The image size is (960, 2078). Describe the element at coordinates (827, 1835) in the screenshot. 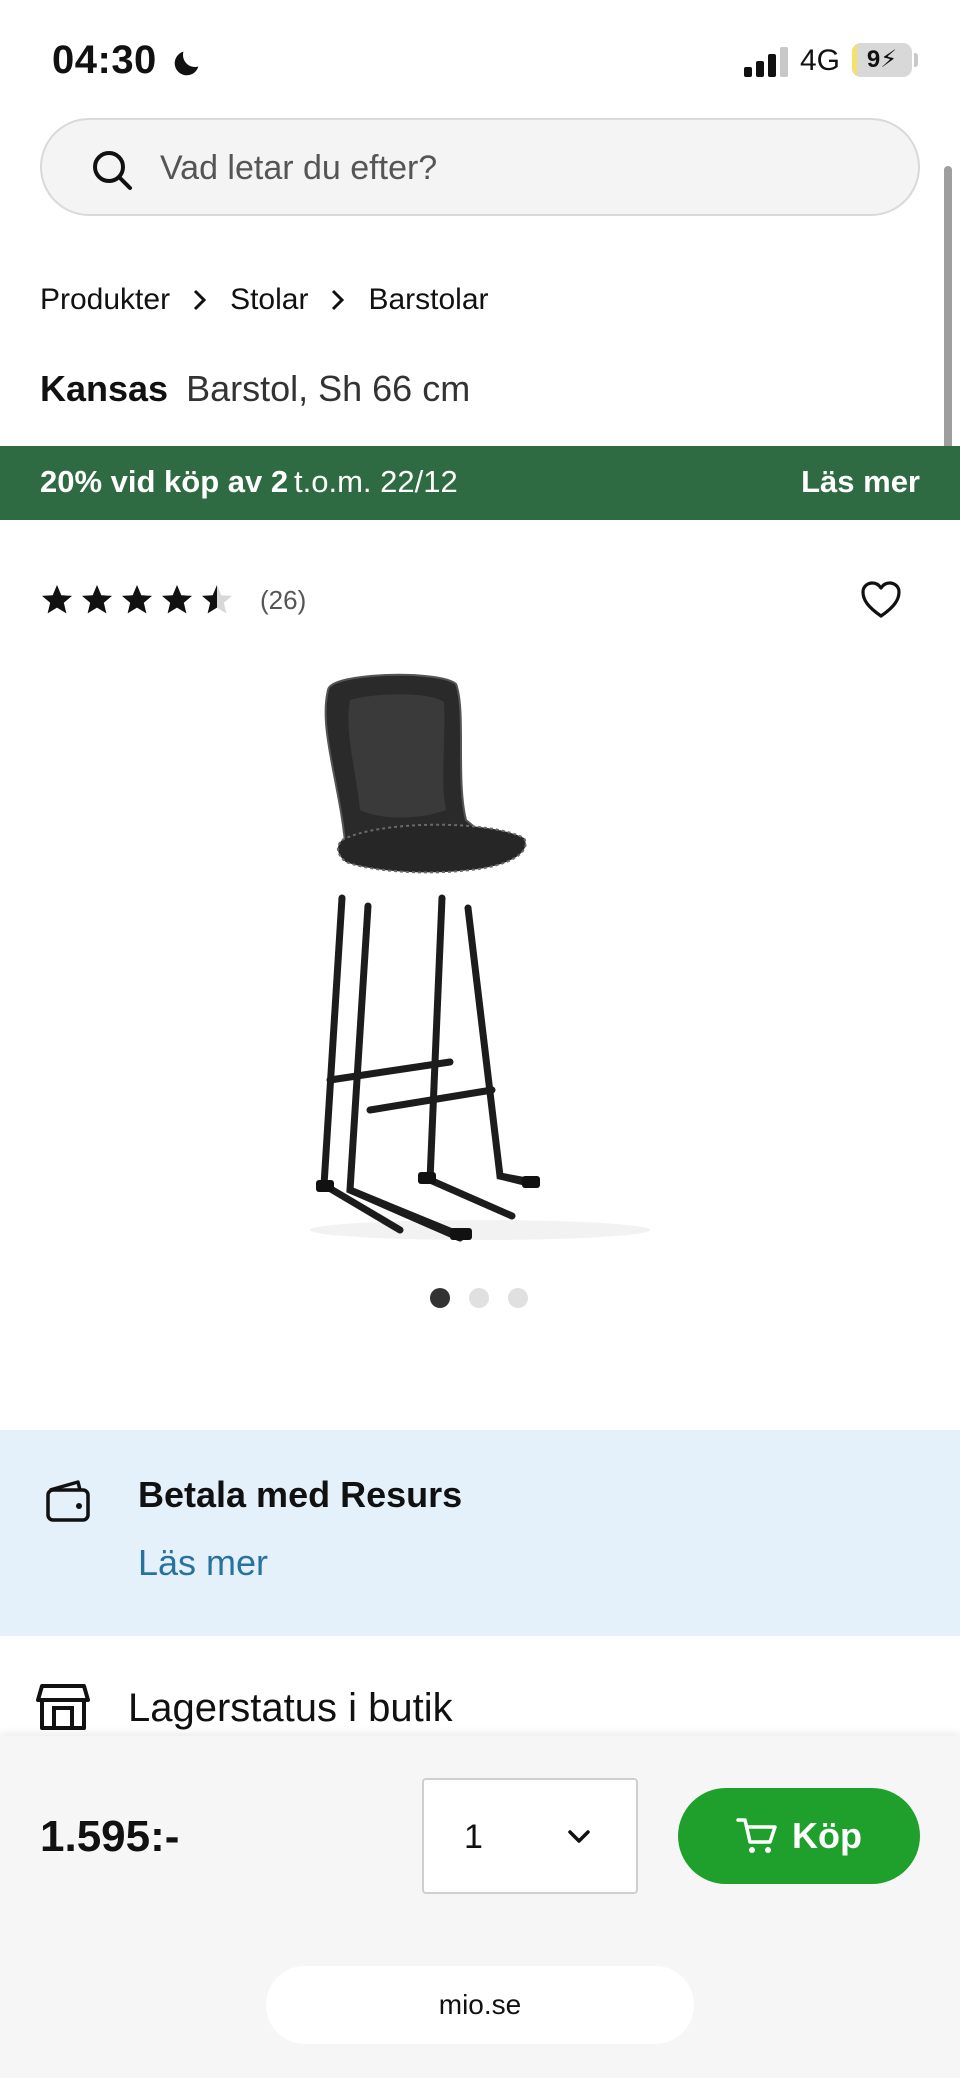

I see `buy-button-label: Köp` at that location.